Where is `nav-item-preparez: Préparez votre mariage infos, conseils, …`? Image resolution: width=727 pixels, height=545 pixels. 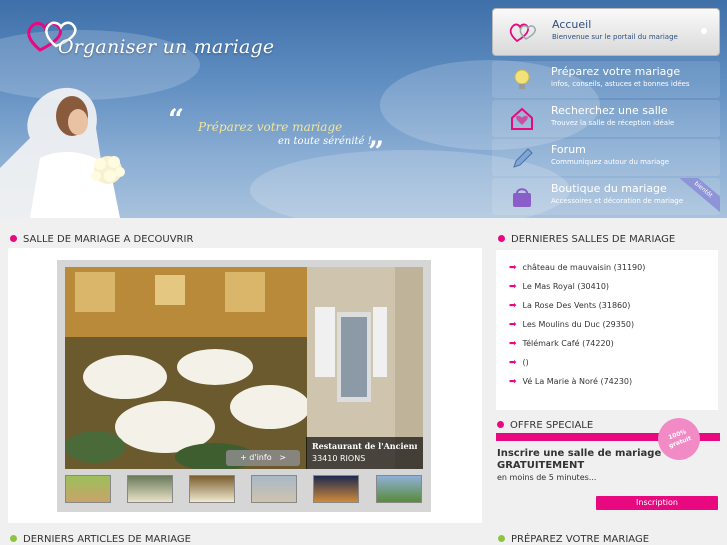
nav-item-preparez: Préparez votre mariage infos, conseils, … is located at coordinates (606, 79).